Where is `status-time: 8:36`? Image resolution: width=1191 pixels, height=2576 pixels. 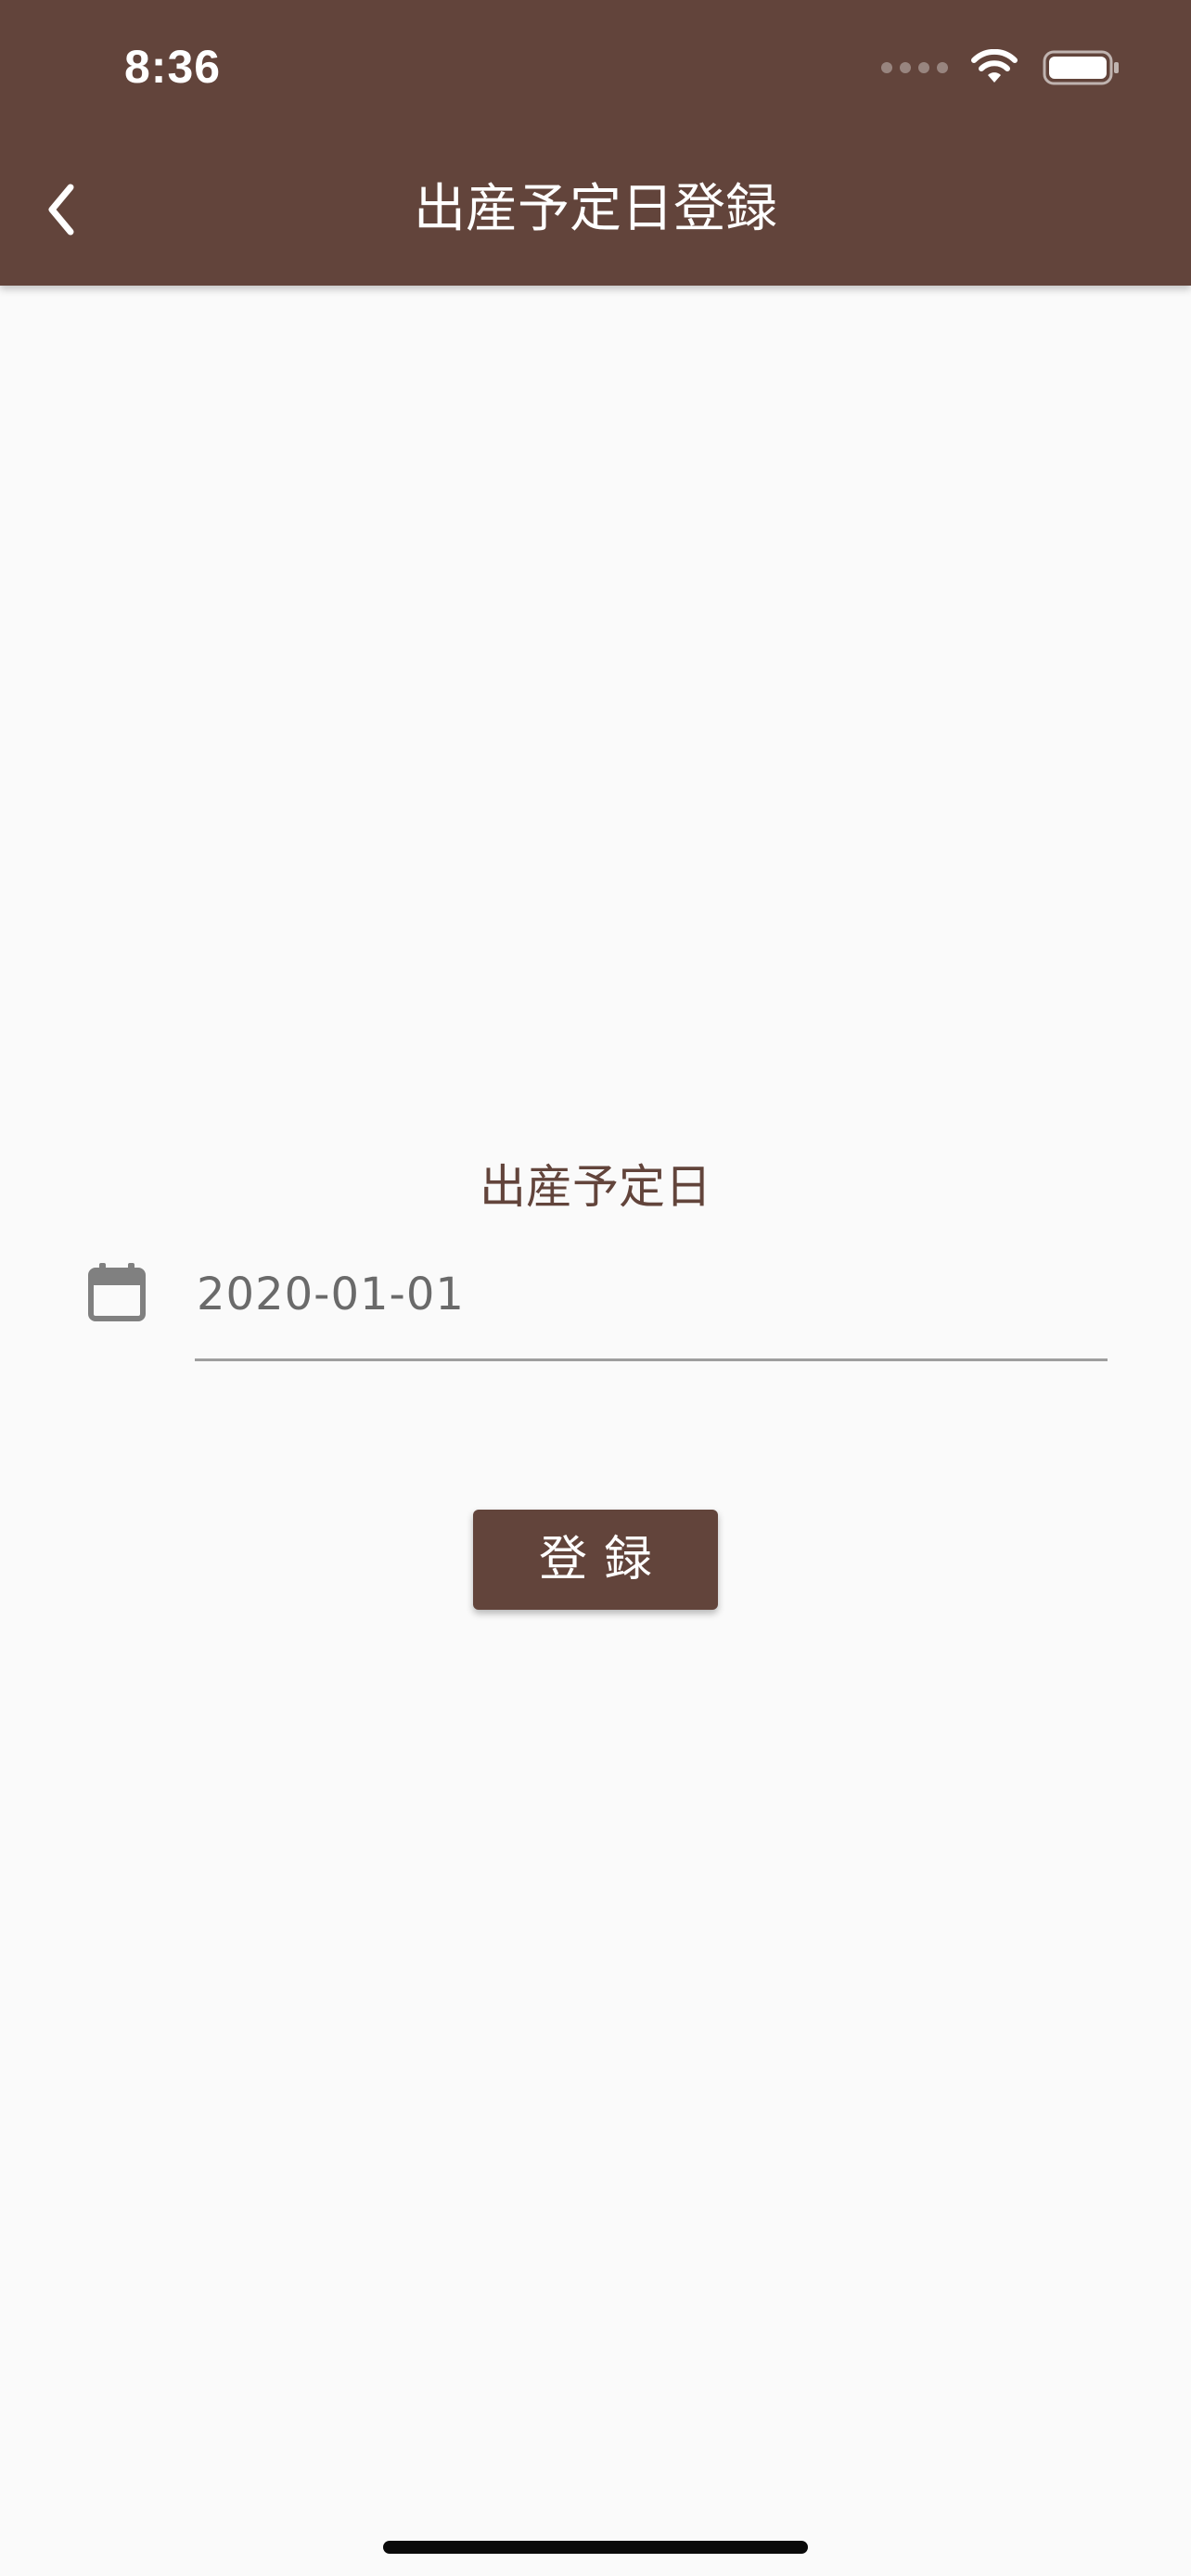
status-time: 8:36 is located at coordinates (173, 67).